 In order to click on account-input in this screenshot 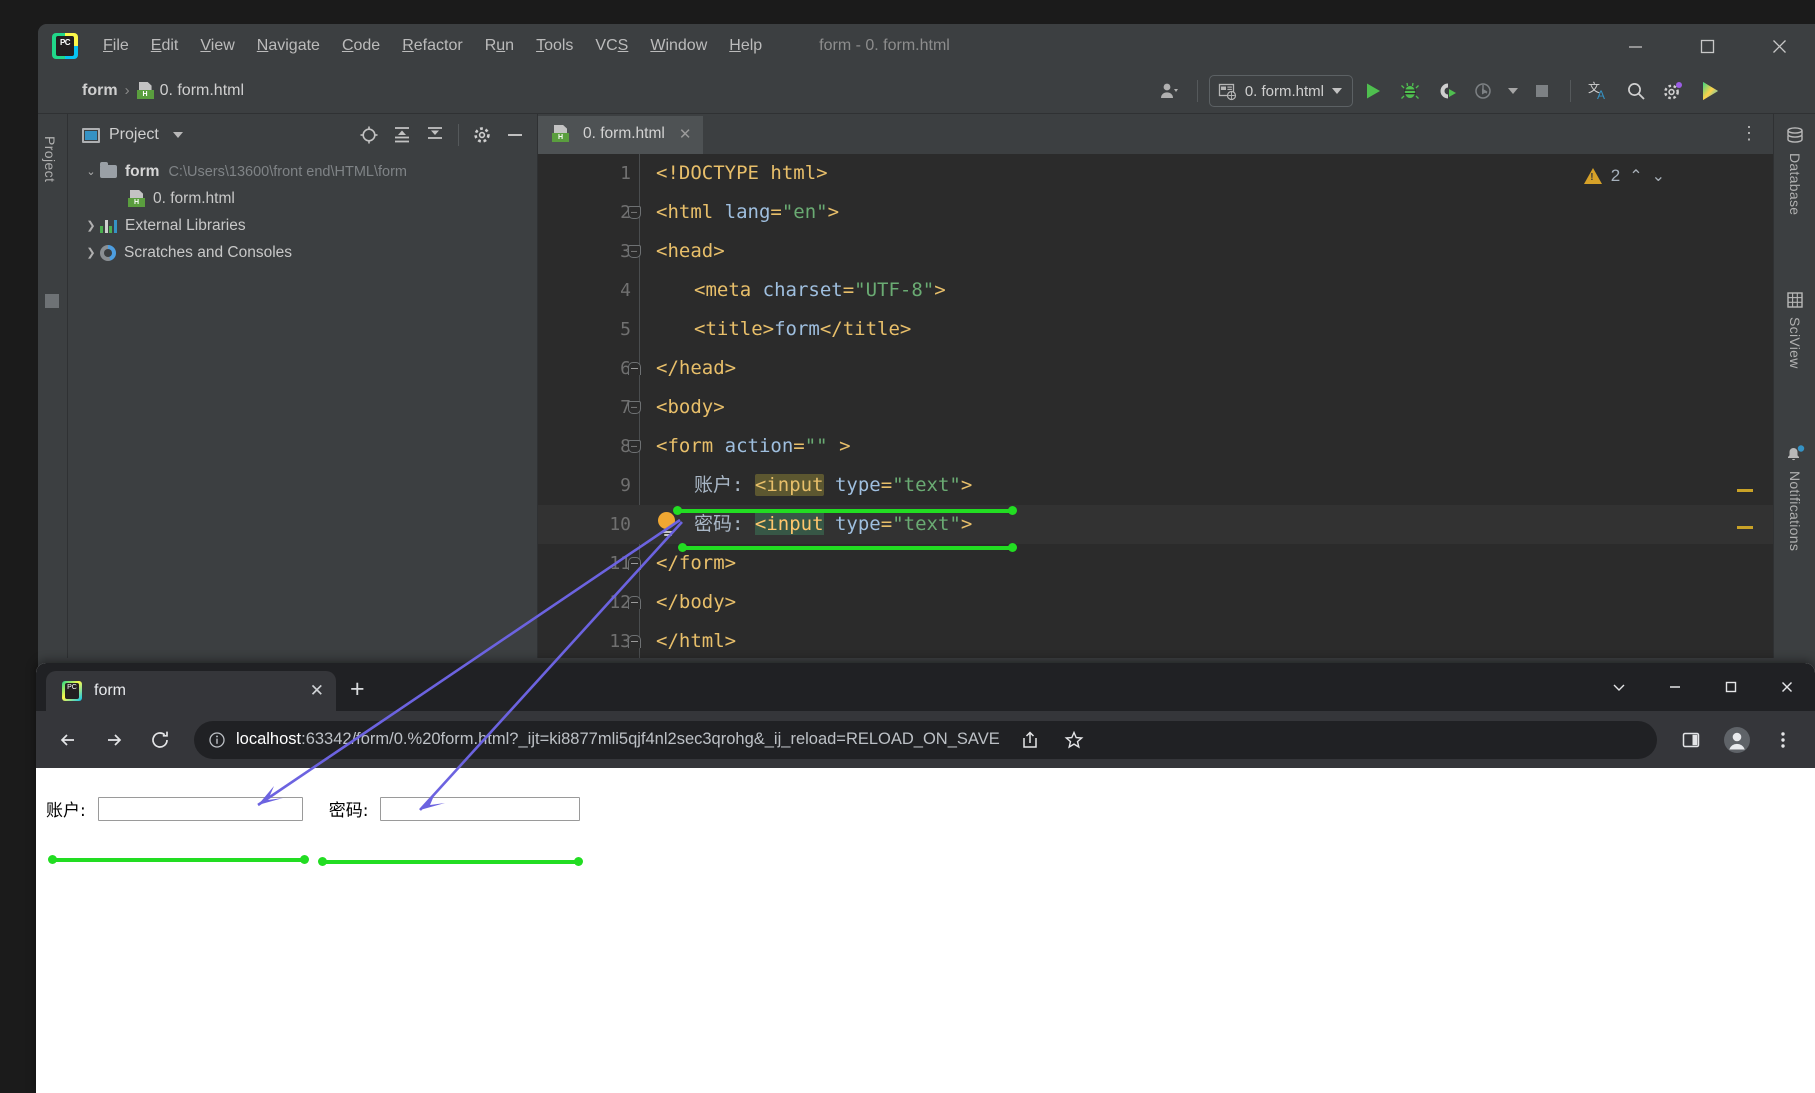, I will do `click(200, 808)`.